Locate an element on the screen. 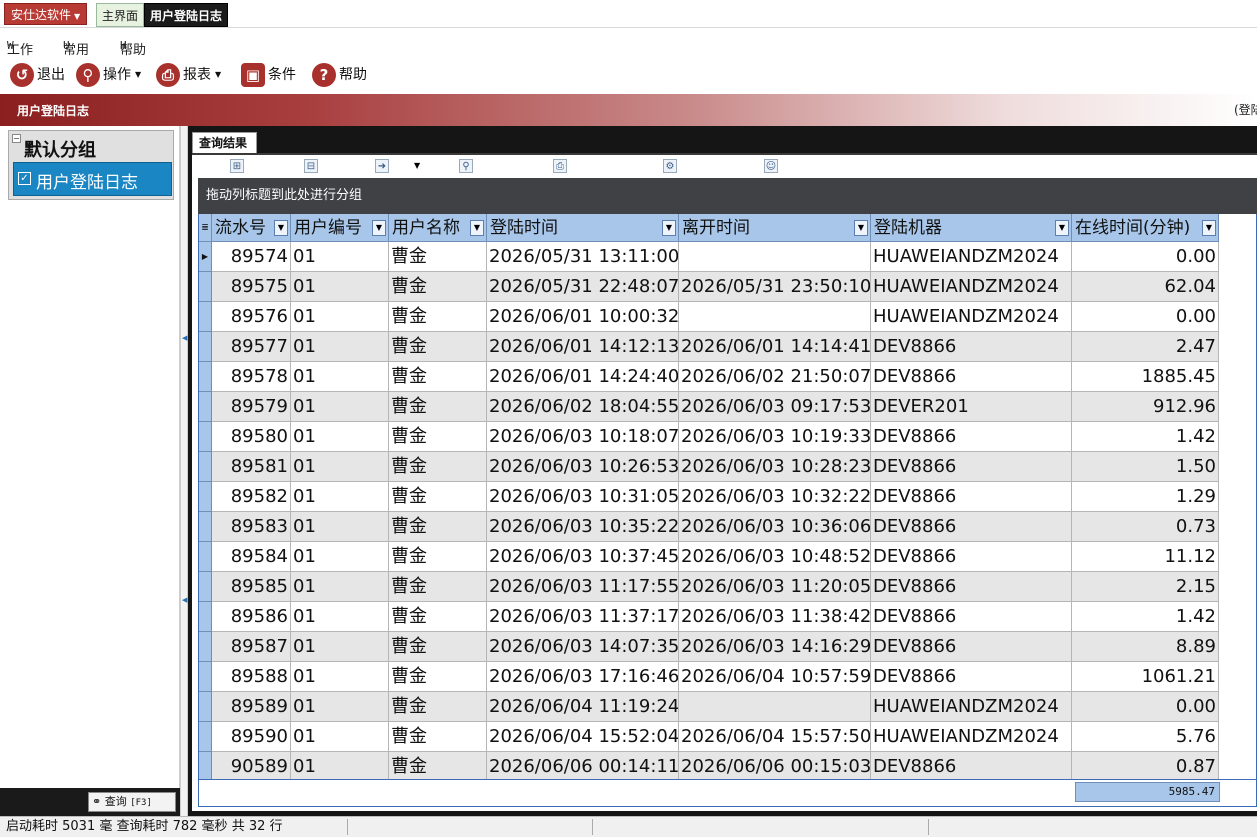  collapse-icon: ⊟ is located at coordinates (311, 166).